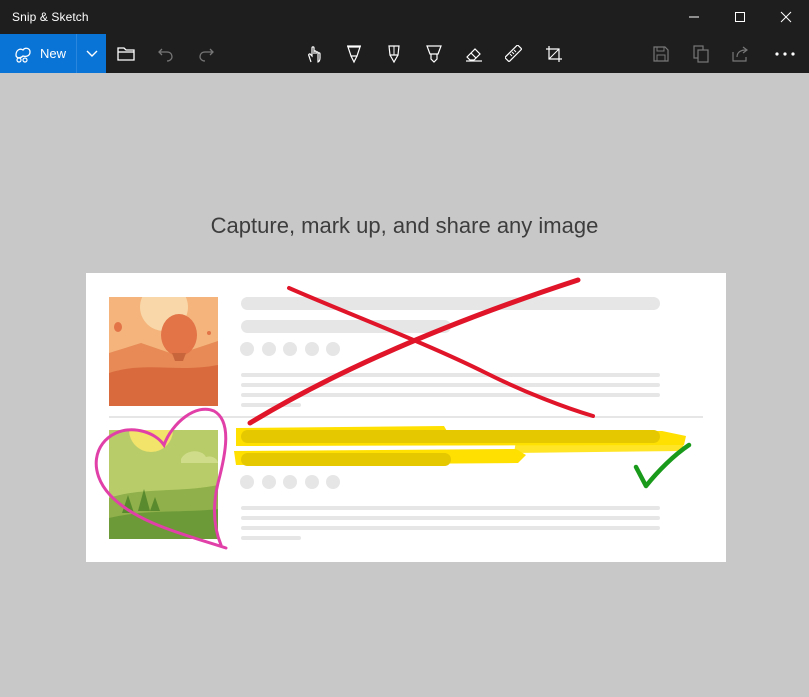 The width and height of the screenshot is (809, 697). What do you see at coordinates (38, 53) in the screenshot?
I see `new-button: New` at bounding box center [38, 53].